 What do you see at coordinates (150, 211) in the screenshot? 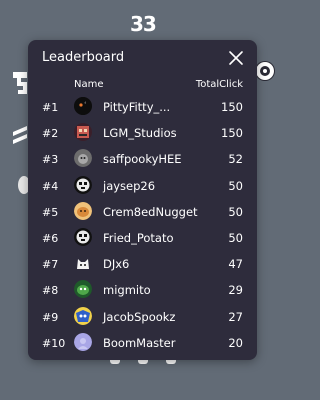
I see `player-name: Crem8edNugget` at bounding box center [150, 211].